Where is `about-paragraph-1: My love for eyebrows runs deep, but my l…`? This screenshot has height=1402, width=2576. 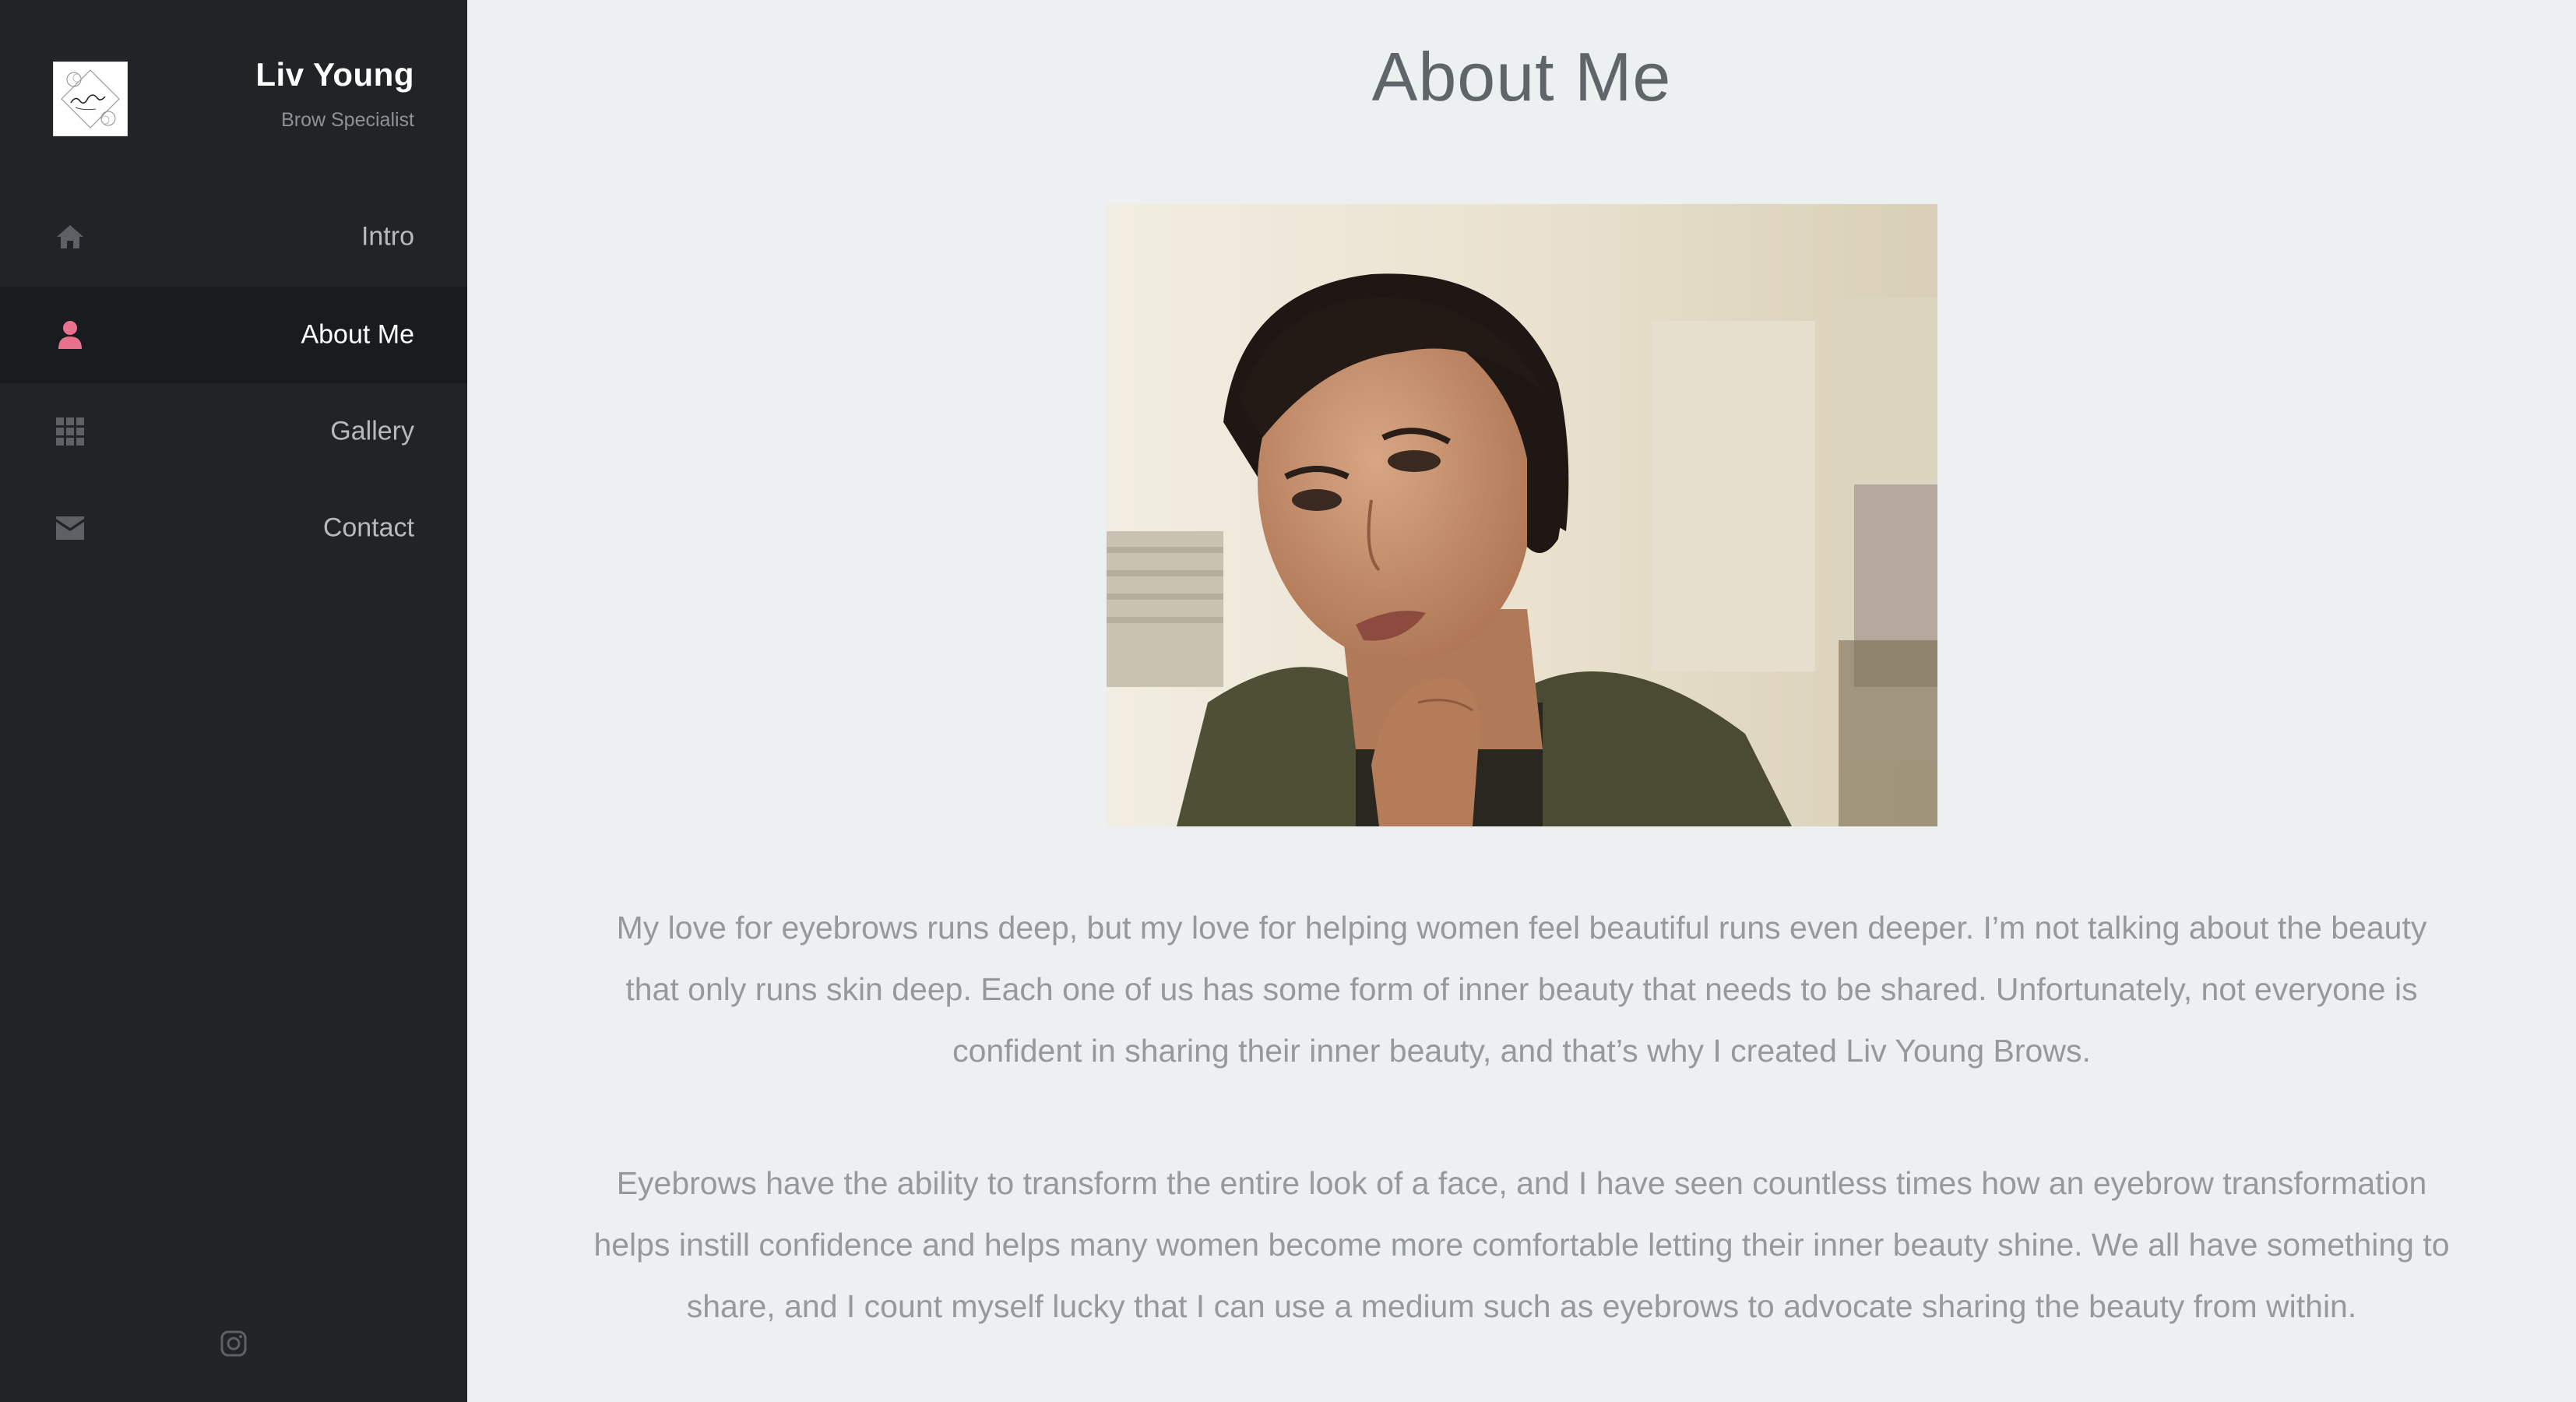 about-paragraph-1: My love for eyebrows runs deep, but my l… is located at coordinates (1521, 989).